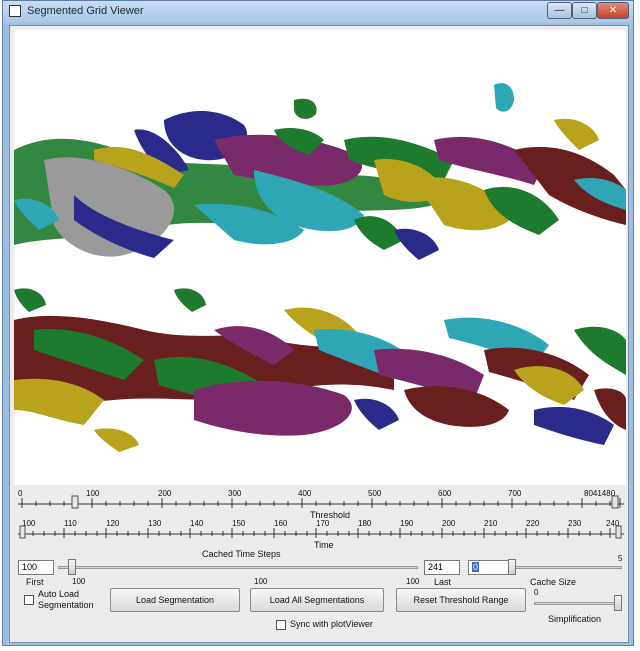 The width and height of the screenshot is (640, 651). Describe the element at coordinates (235, 493) in the screenshot. I see `threshold-tick-label: 300` at that location.